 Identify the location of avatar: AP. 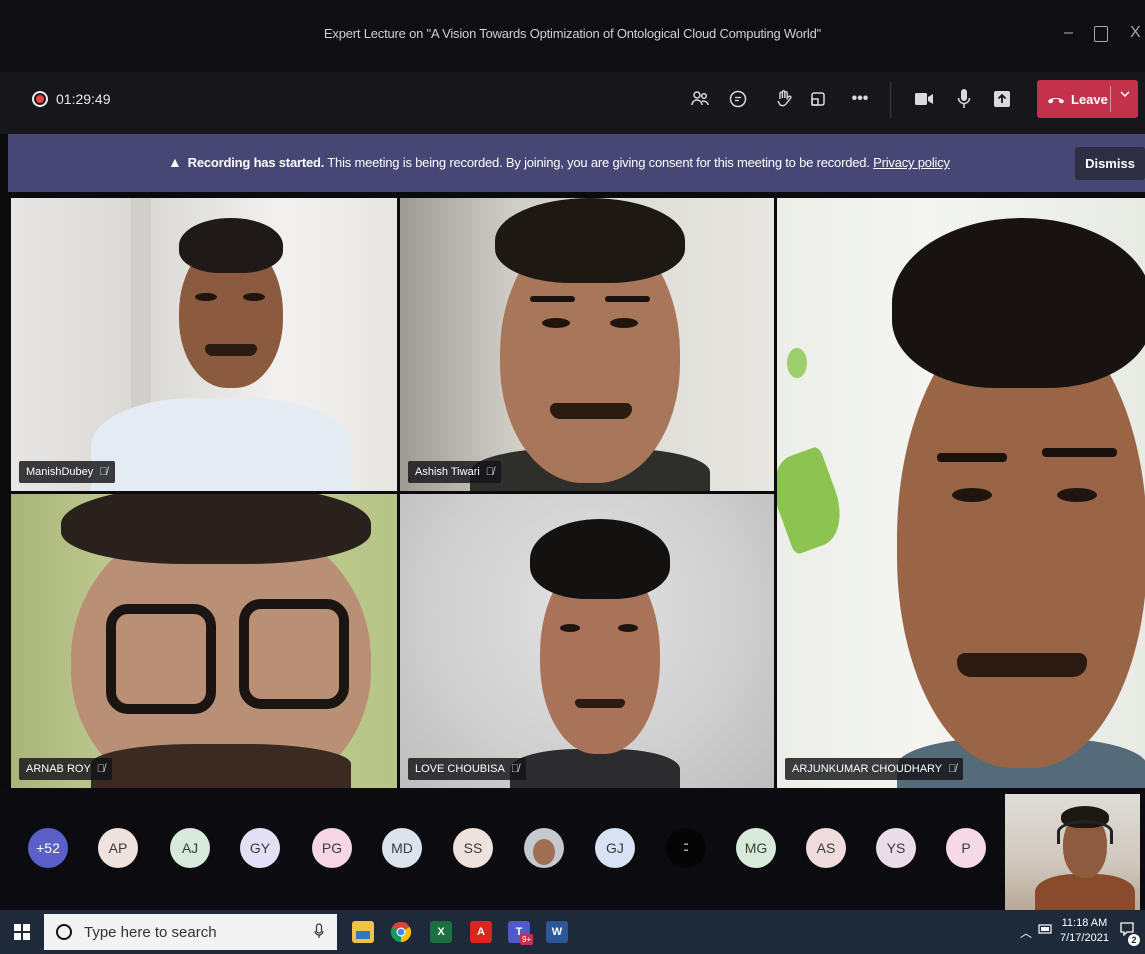
(118, 848).